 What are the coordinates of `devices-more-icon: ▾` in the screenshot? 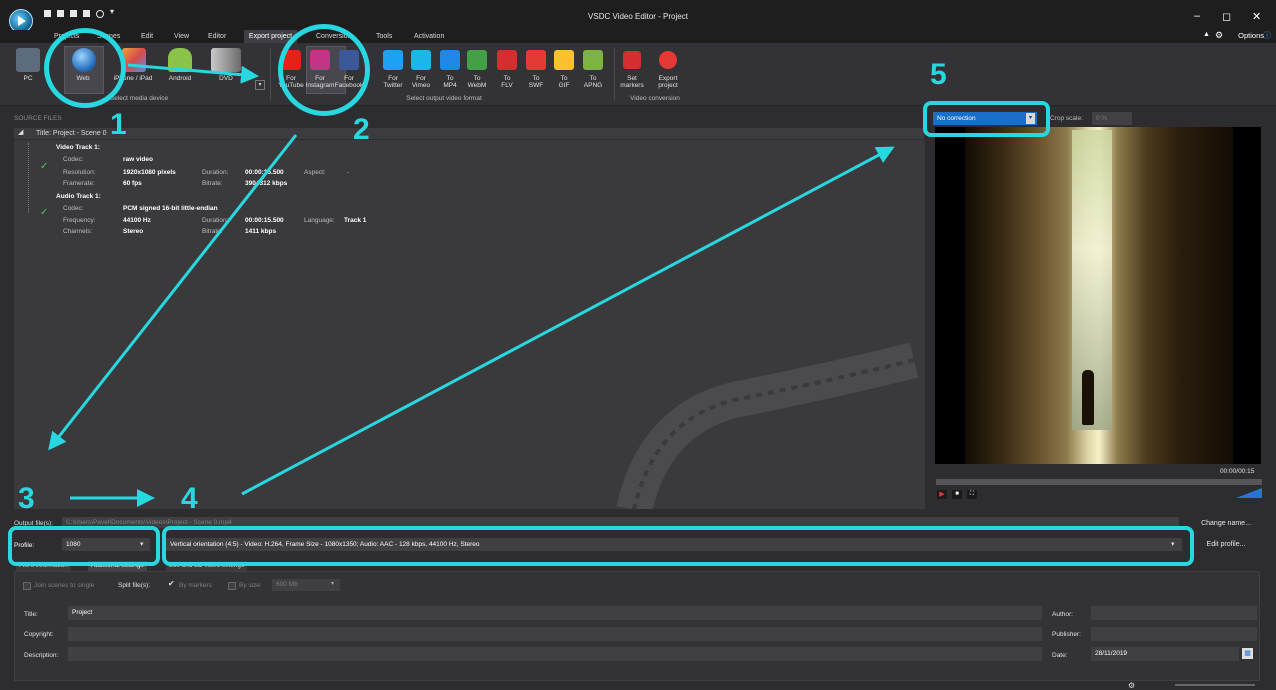 It's located at (260, 85).